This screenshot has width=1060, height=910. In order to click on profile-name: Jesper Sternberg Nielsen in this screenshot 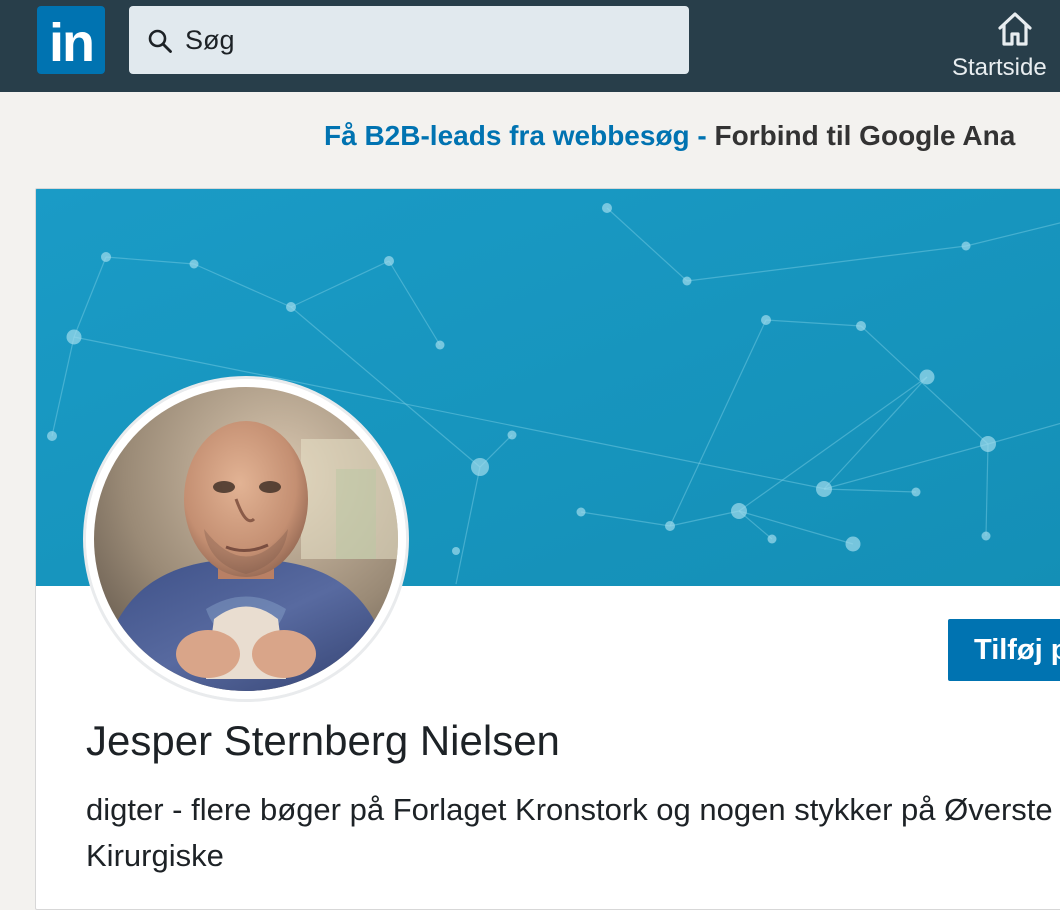, I will do `click(323, 740)`.